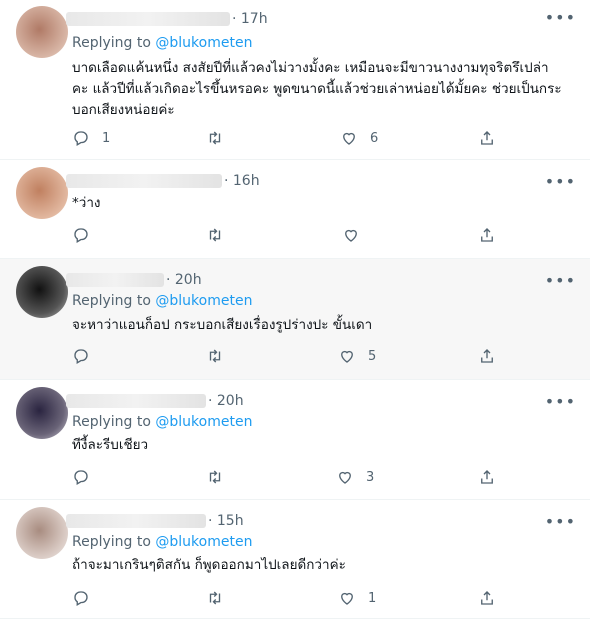 Image resolution: width=590 pixels, height=619 pixels. I want to click on tweet-actions: 3, so click(292, 478).